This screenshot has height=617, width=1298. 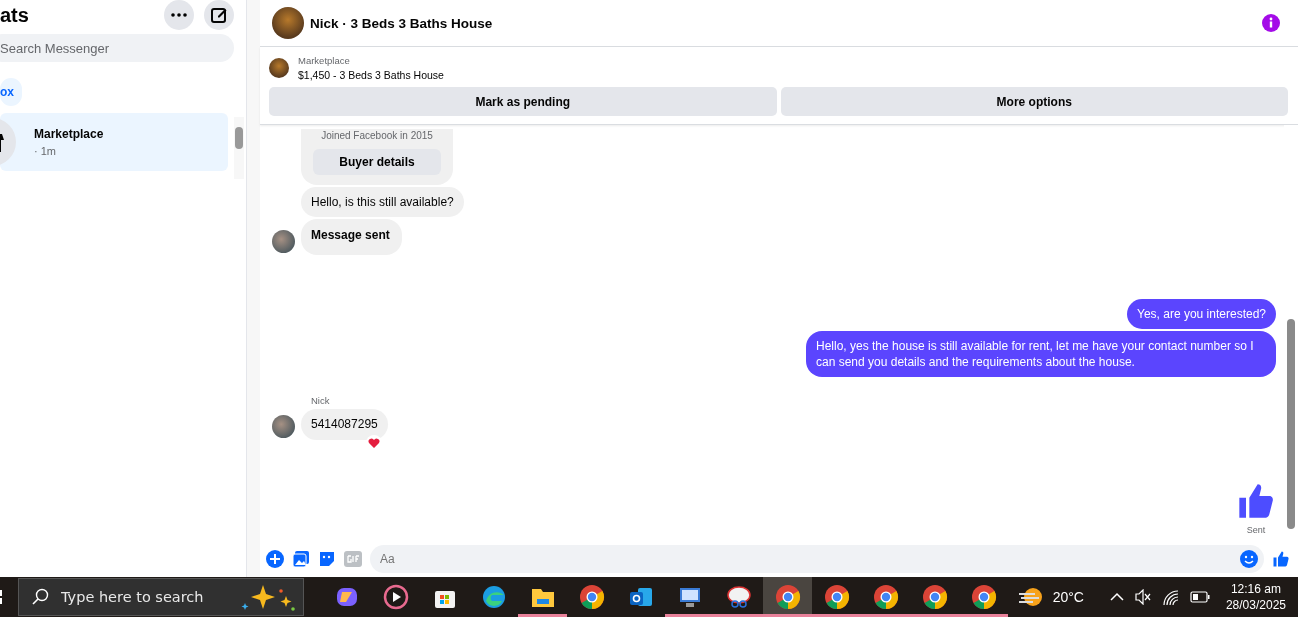 I want to click on pencil-icon, so click(x=219, y=15).